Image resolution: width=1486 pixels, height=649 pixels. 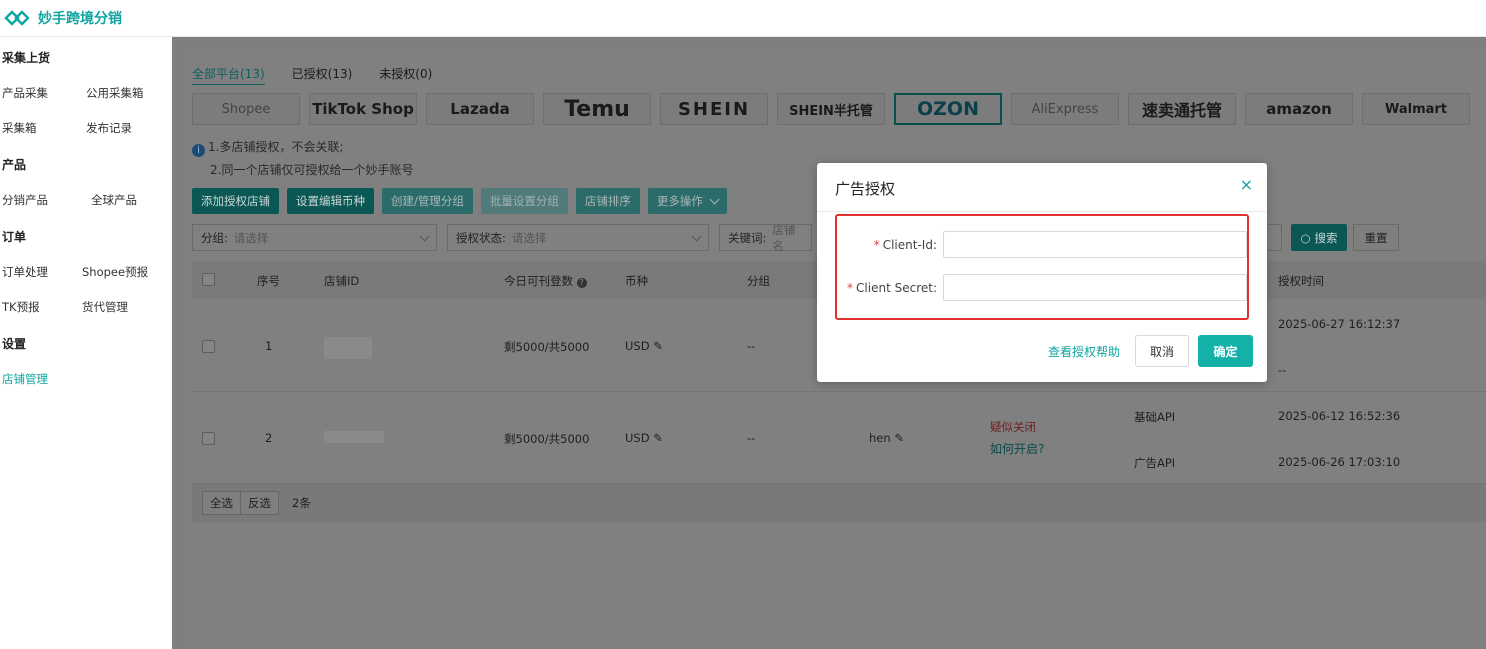 I want to click on platform-lazada: Lazada, so click(x=480, y=109).